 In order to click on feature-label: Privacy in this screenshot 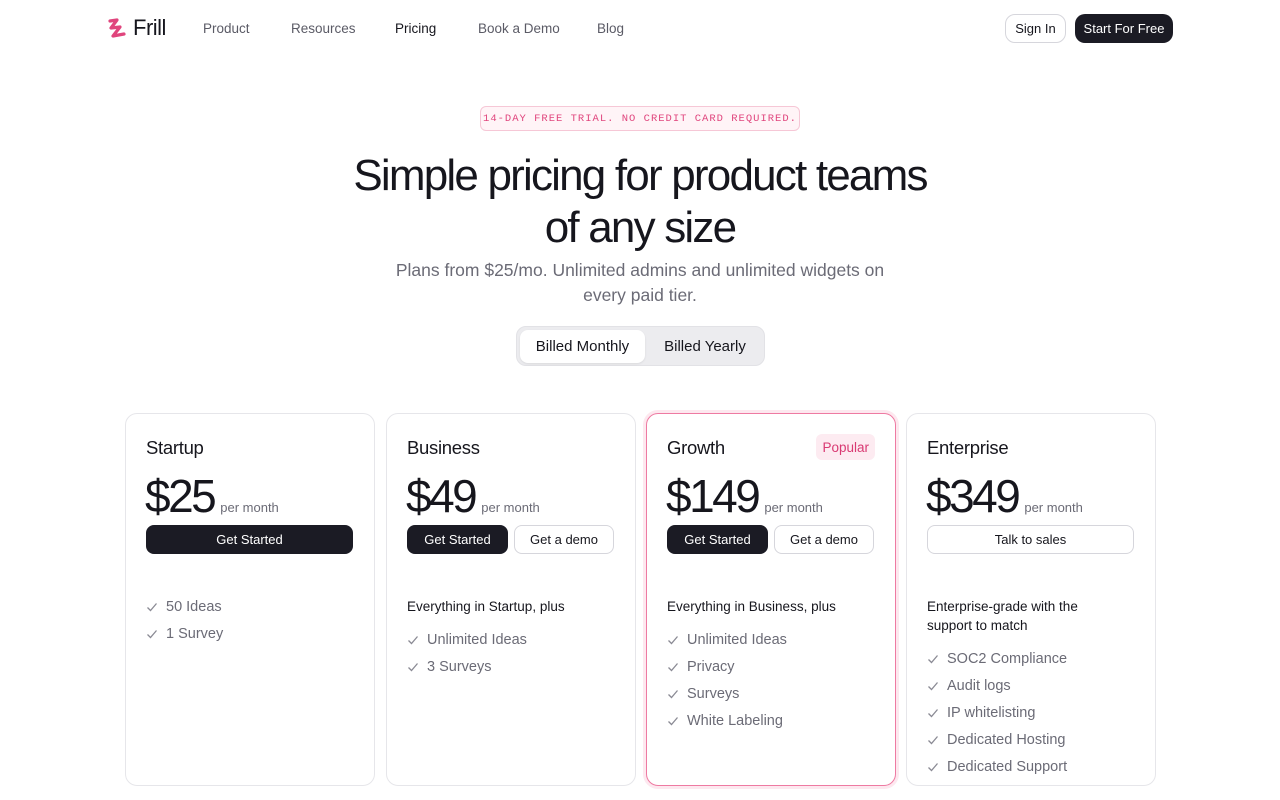, I will do `click(711, 666)`.